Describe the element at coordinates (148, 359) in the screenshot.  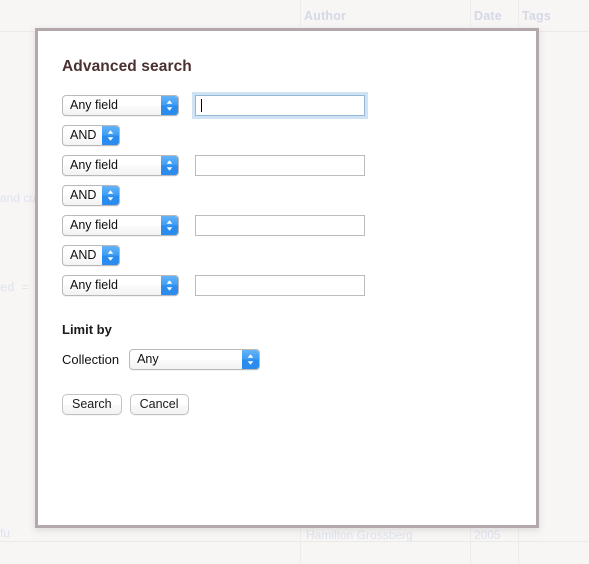
I see `collection-select-value: Any` at that location.